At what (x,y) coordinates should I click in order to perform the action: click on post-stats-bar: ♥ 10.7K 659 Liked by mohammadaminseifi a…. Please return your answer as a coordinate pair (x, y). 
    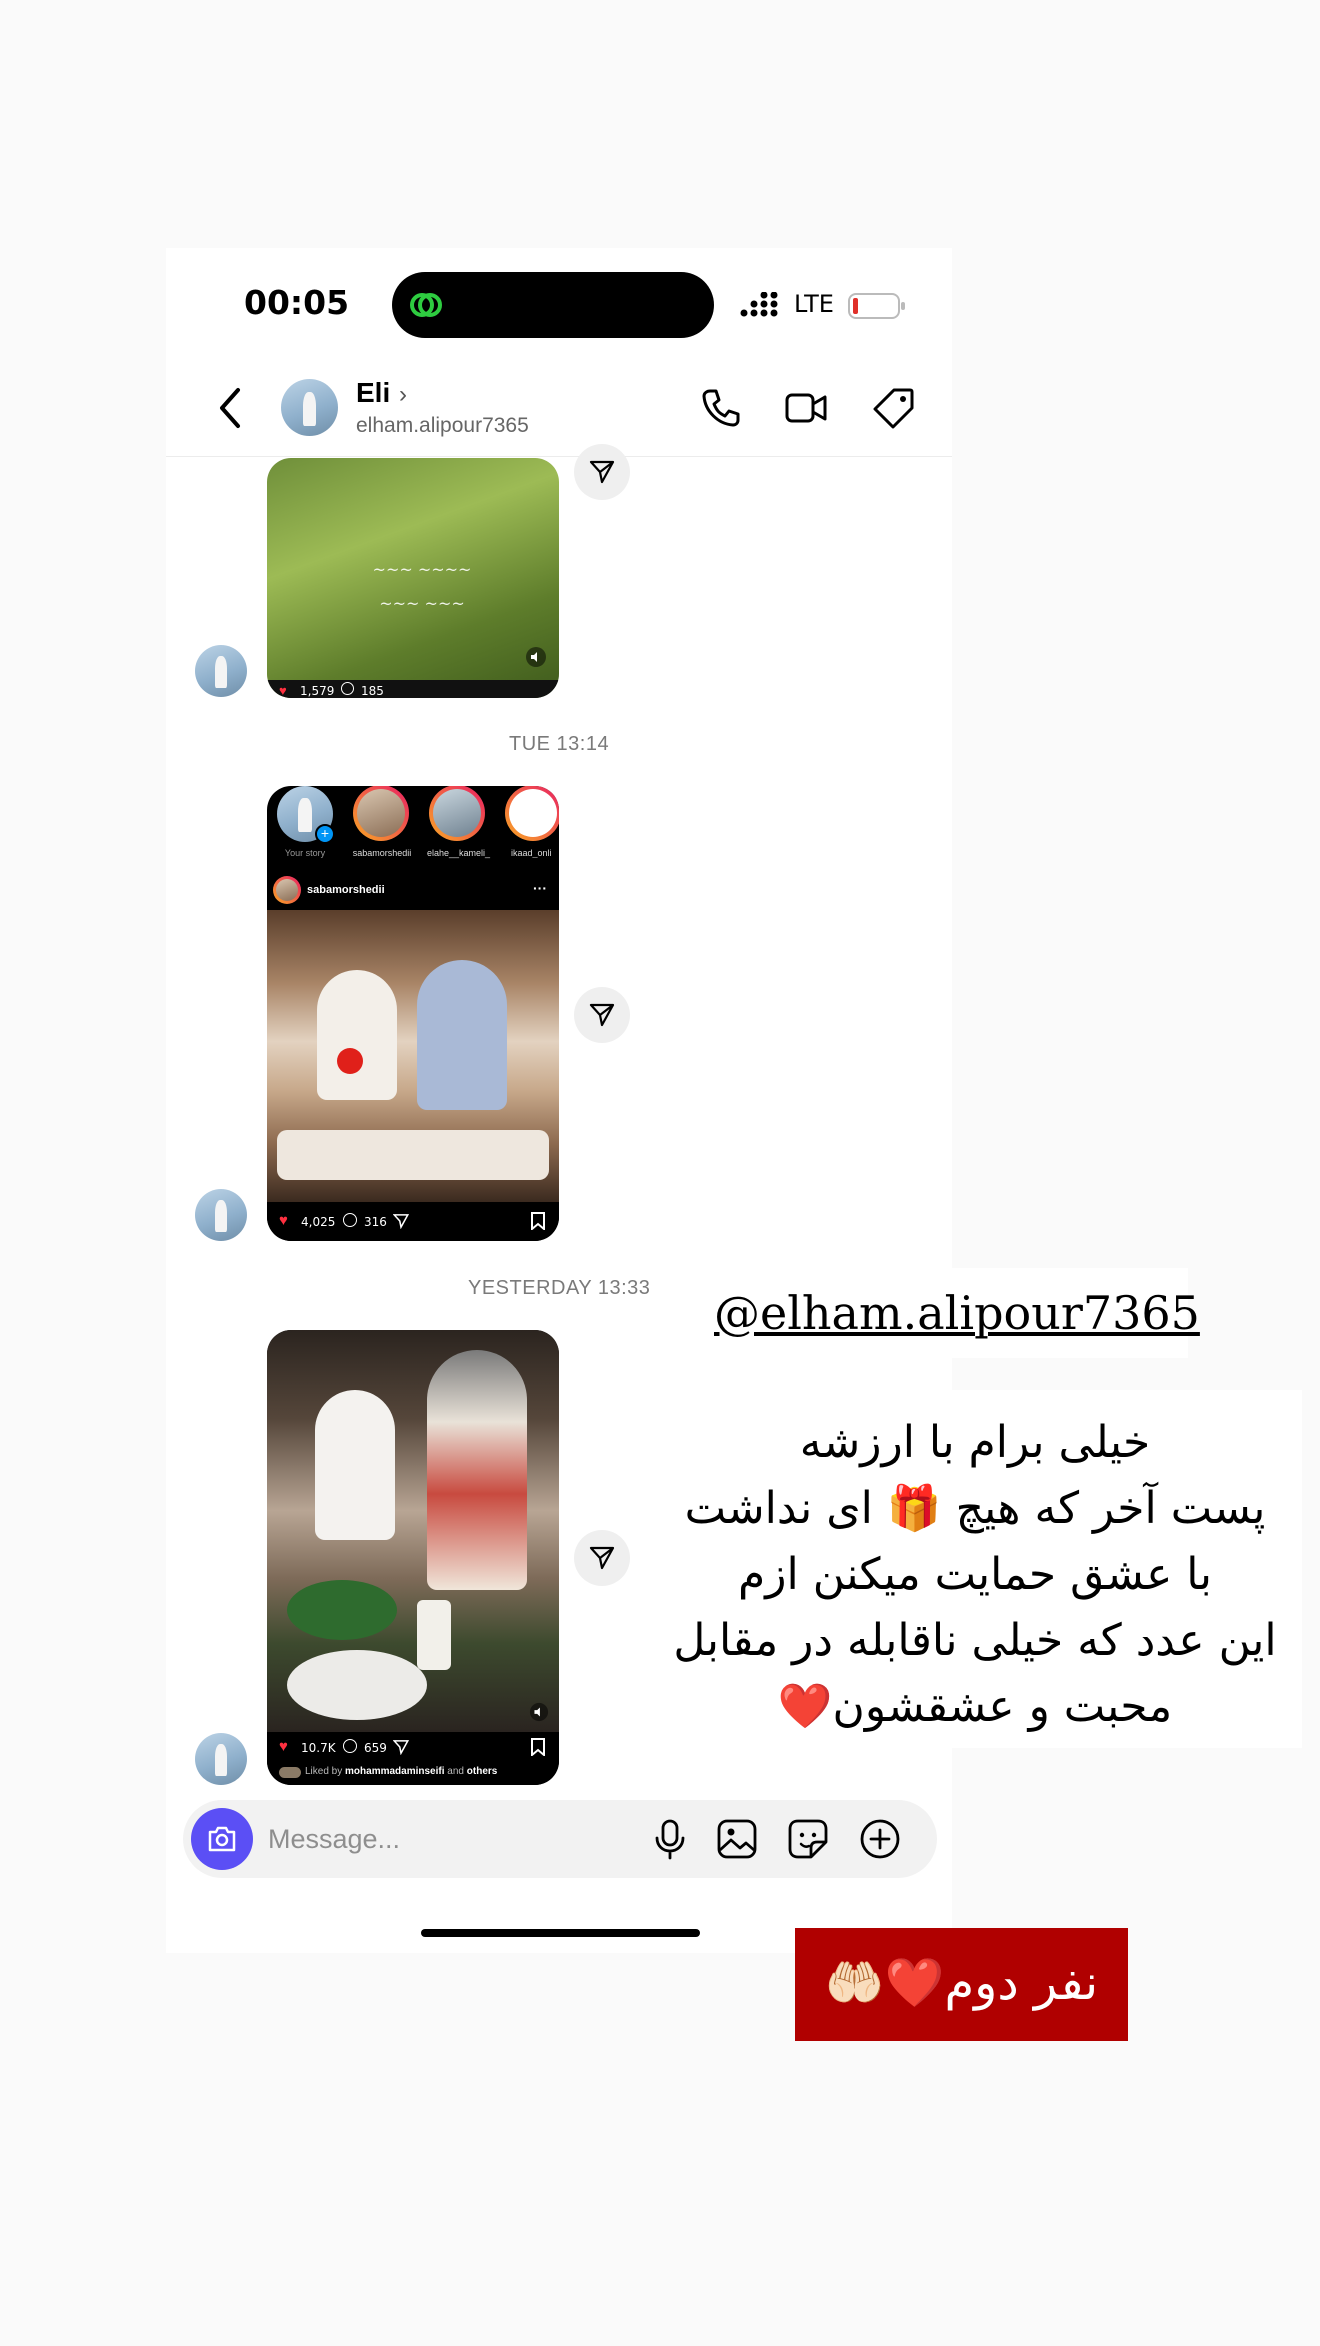
    Looking at the image, I should click on (413, 1758).